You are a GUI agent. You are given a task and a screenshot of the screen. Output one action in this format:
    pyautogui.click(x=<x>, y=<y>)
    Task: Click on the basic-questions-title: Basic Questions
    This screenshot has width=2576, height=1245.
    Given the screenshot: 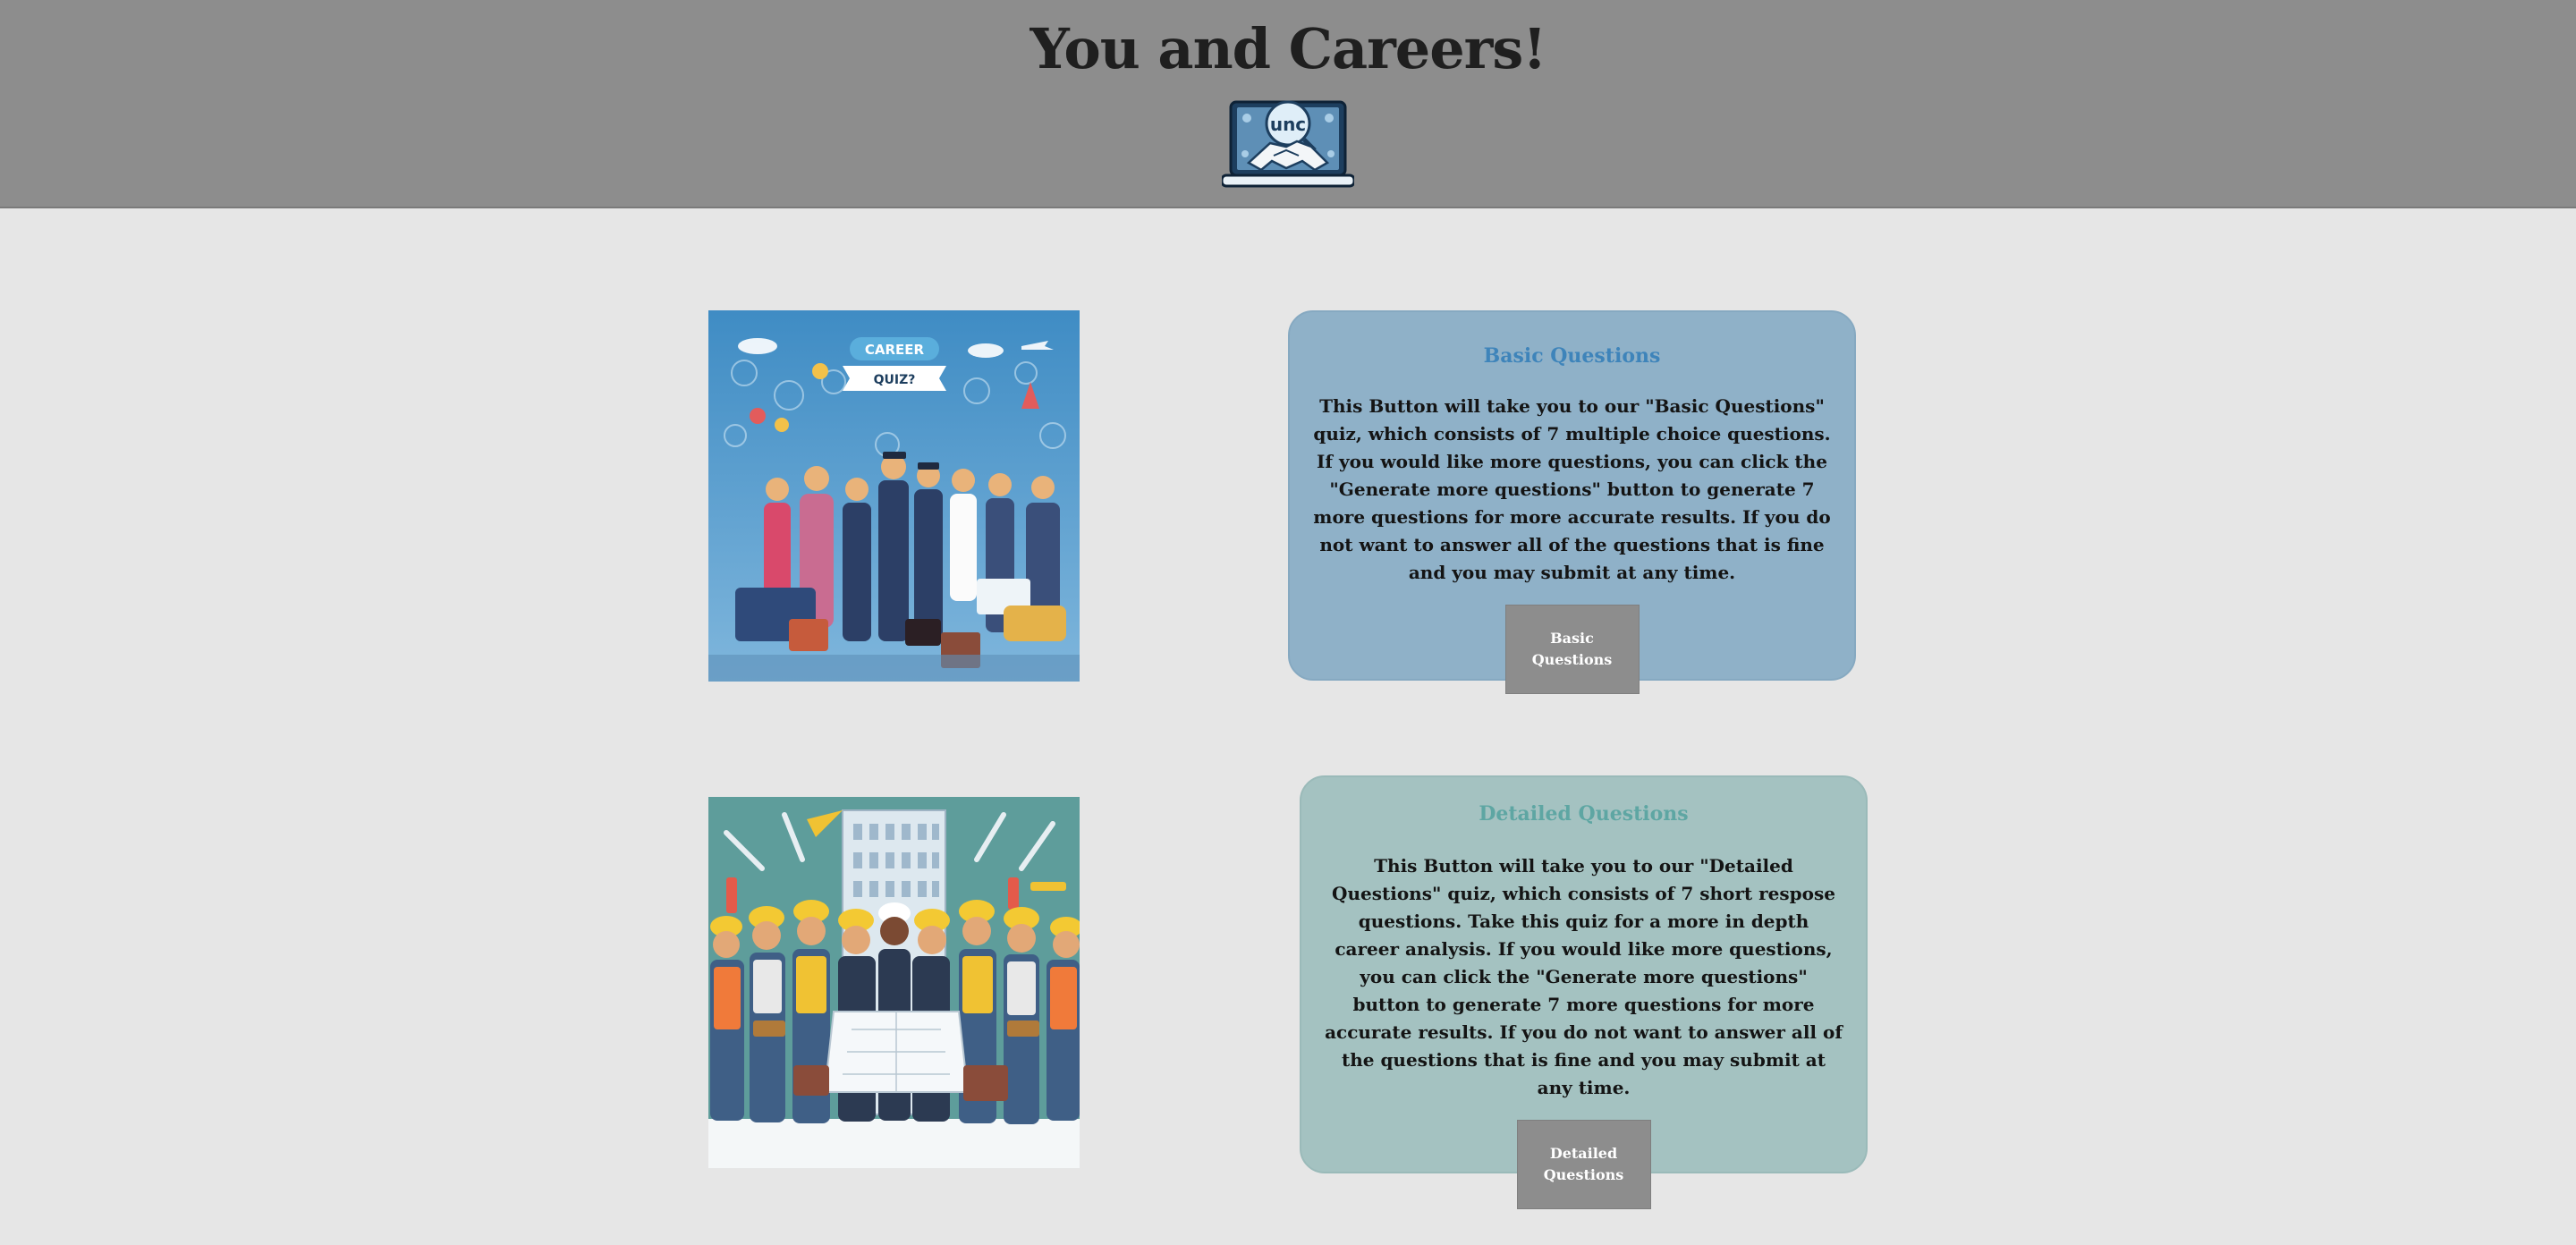 What is the action you would take?
    pyautogui.click(x=1572, y=356)
    